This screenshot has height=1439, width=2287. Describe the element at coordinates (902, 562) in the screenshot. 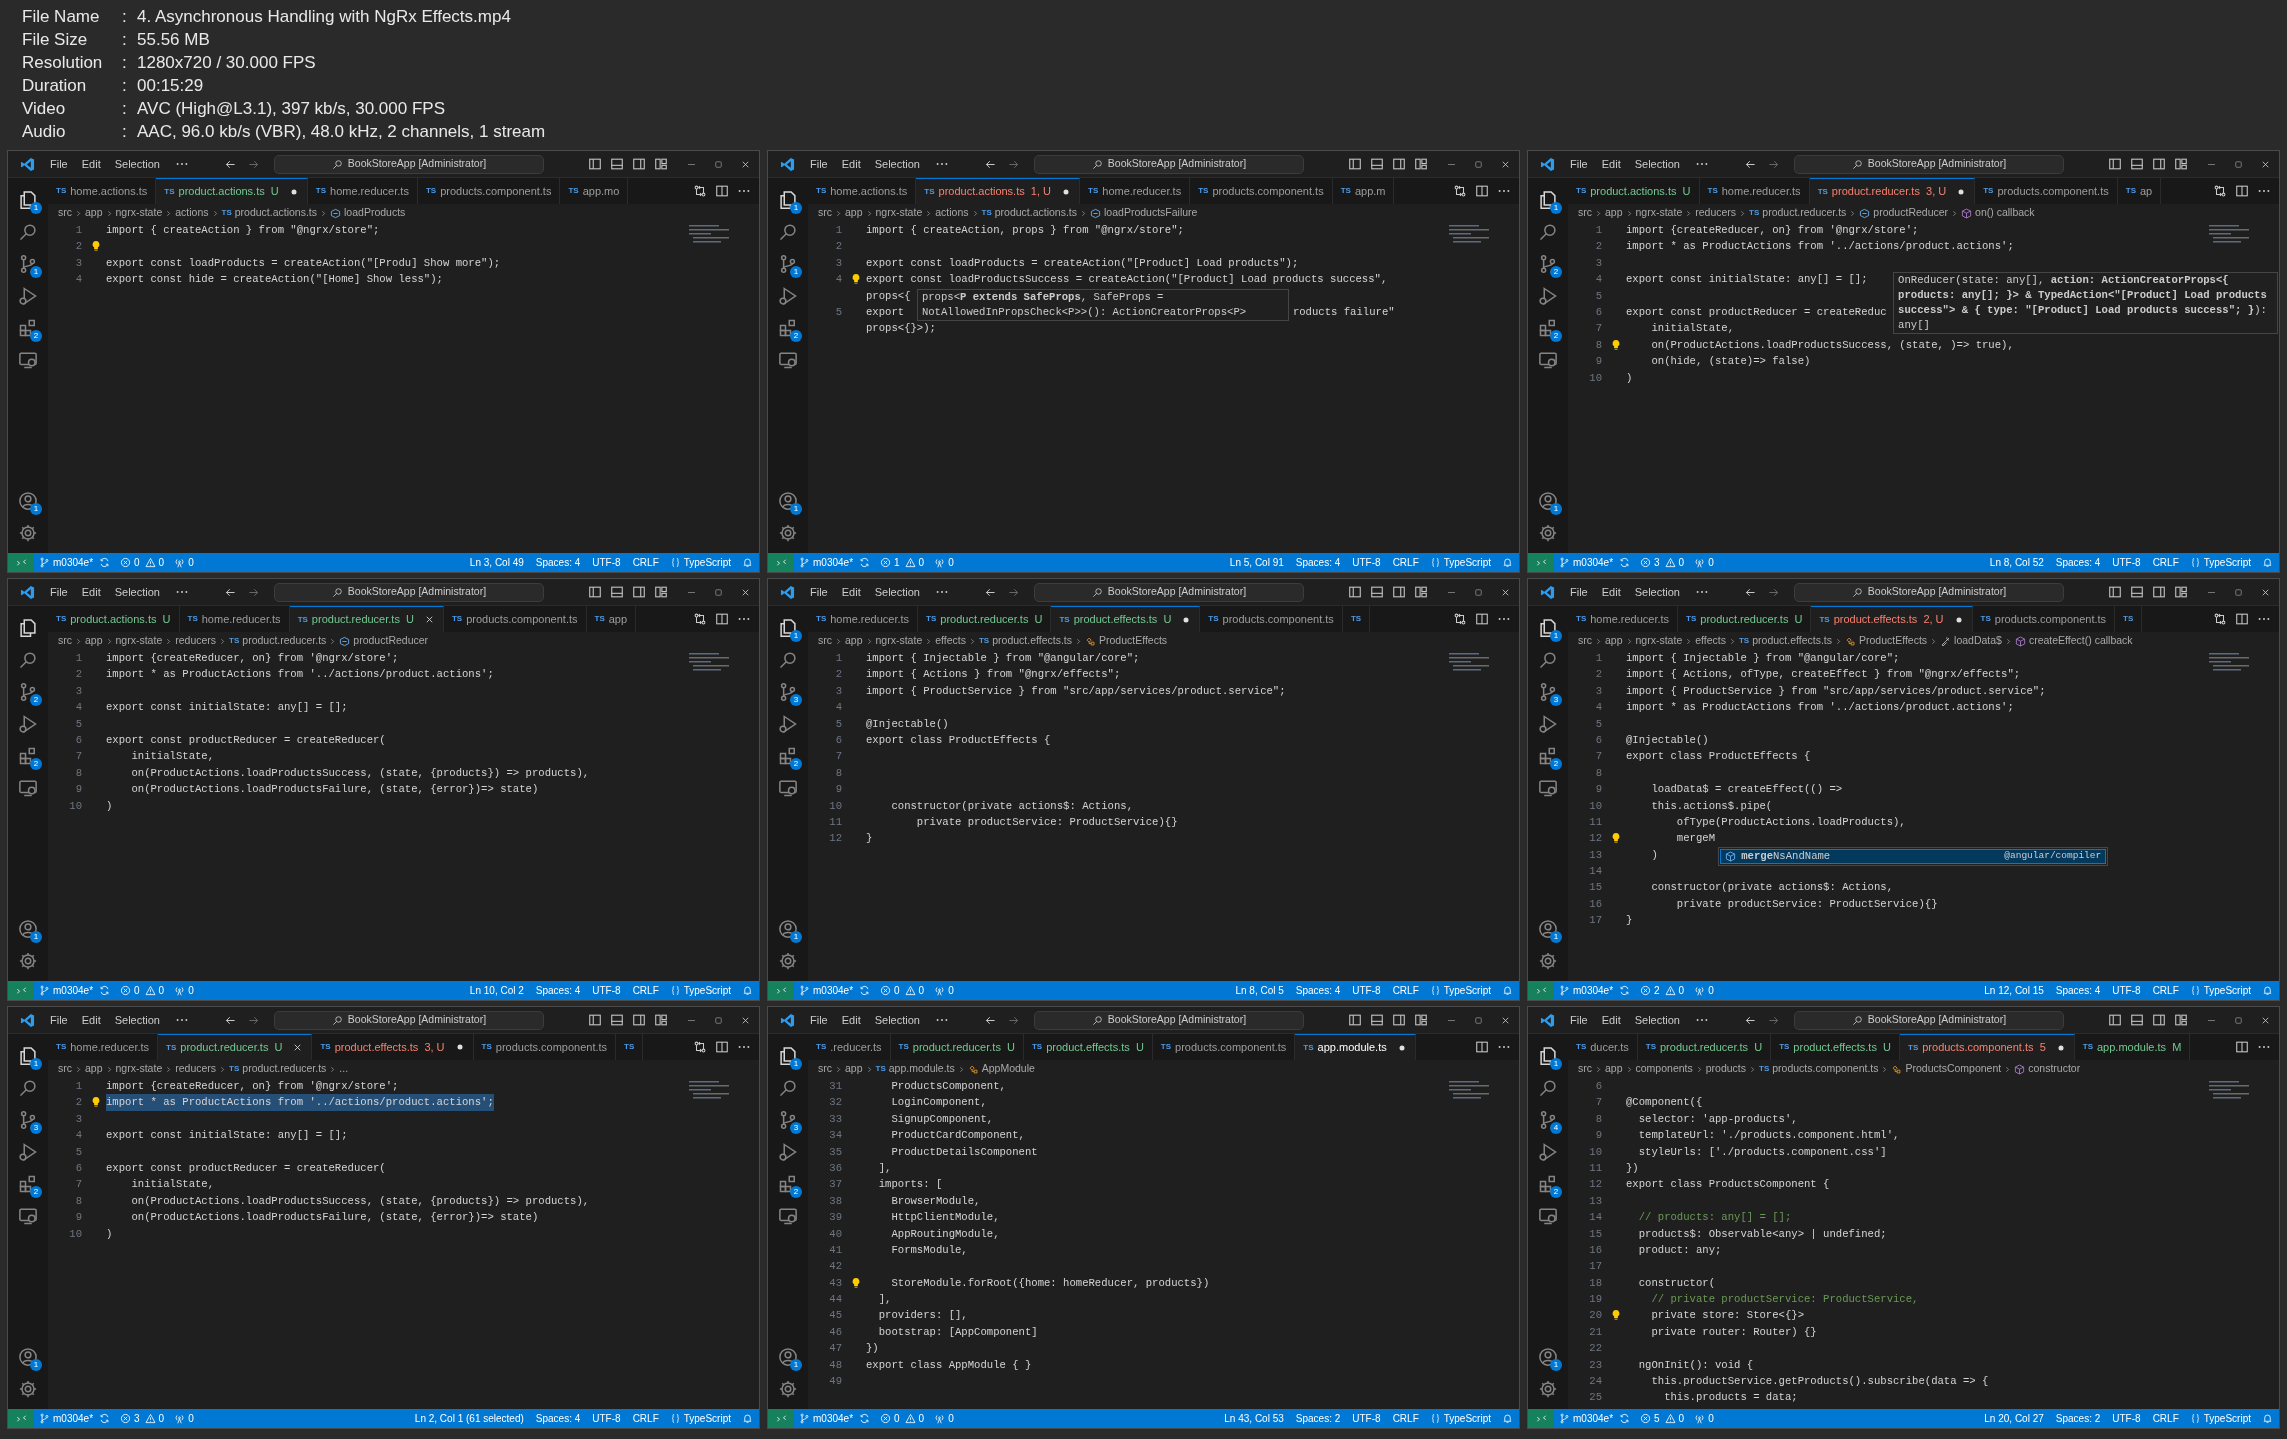

I see `problems-status: 1 0` at that location.